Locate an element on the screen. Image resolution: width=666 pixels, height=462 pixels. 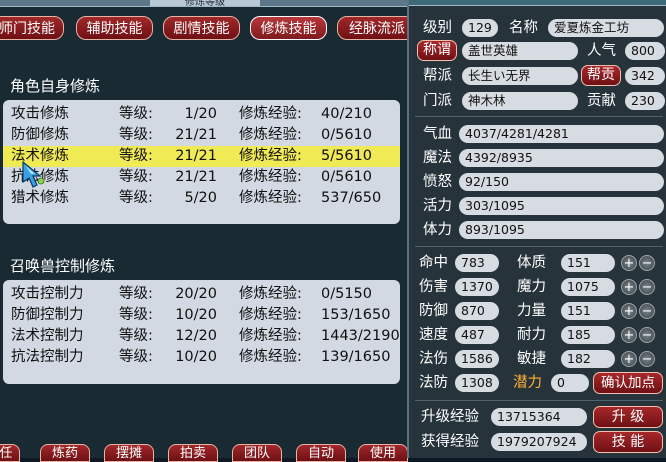
tab-assist-skills: 辅助技能 is located at coordinates (114, 28).